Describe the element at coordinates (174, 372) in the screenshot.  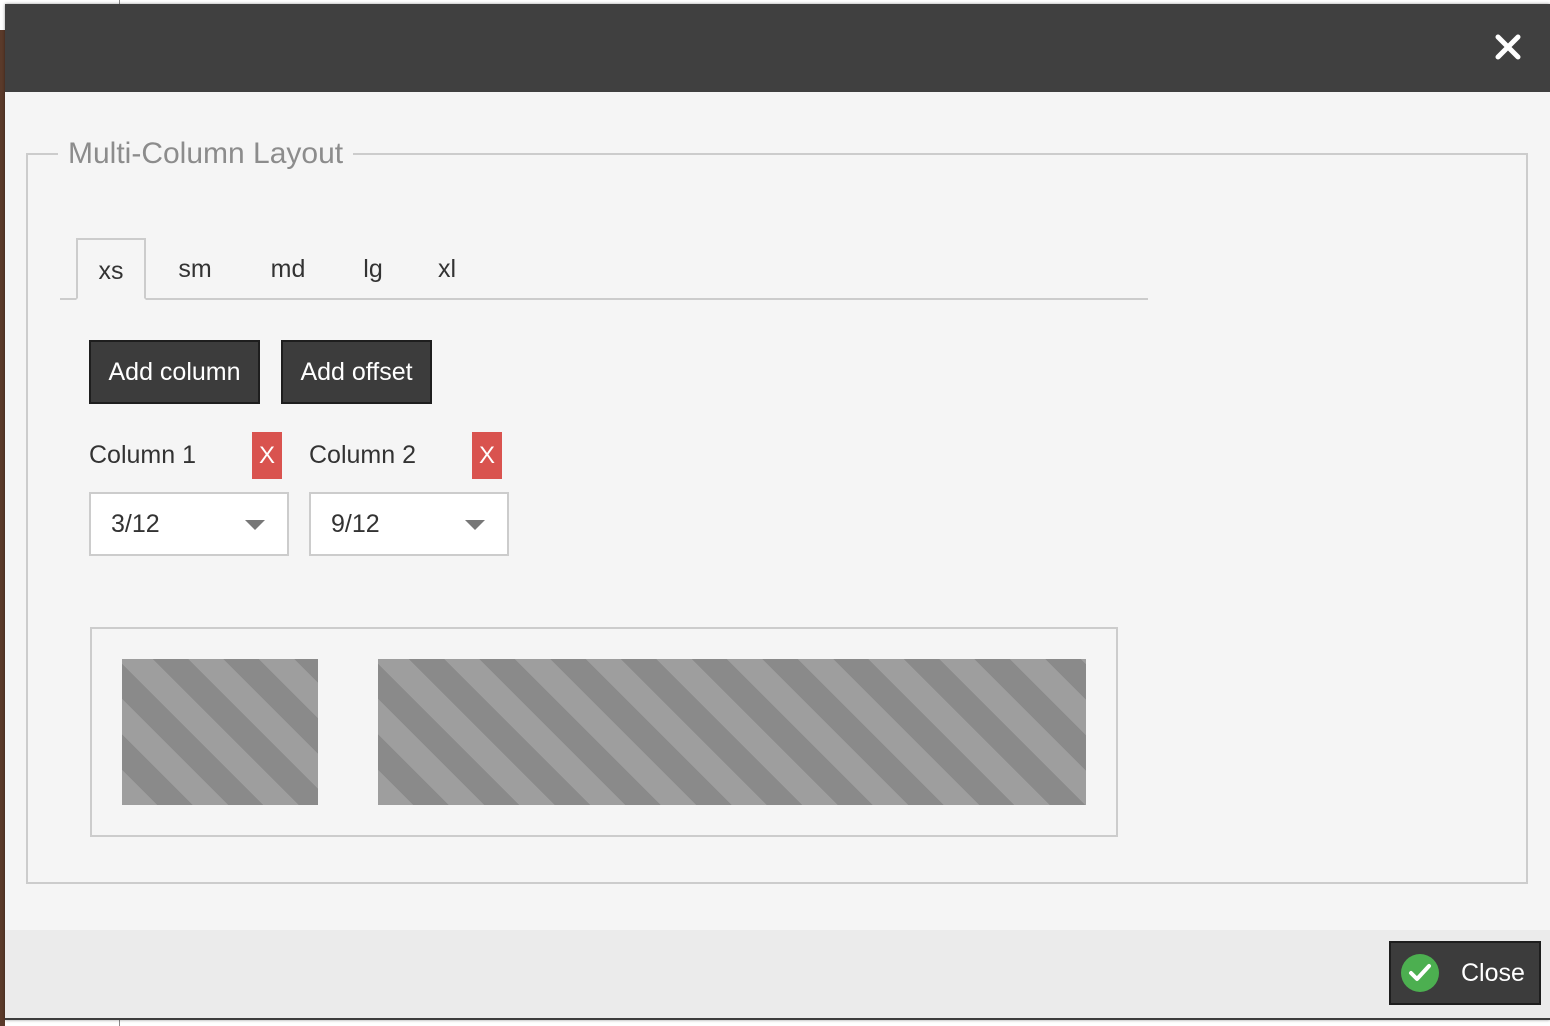
I see `add-column-button: Add column` at that location.